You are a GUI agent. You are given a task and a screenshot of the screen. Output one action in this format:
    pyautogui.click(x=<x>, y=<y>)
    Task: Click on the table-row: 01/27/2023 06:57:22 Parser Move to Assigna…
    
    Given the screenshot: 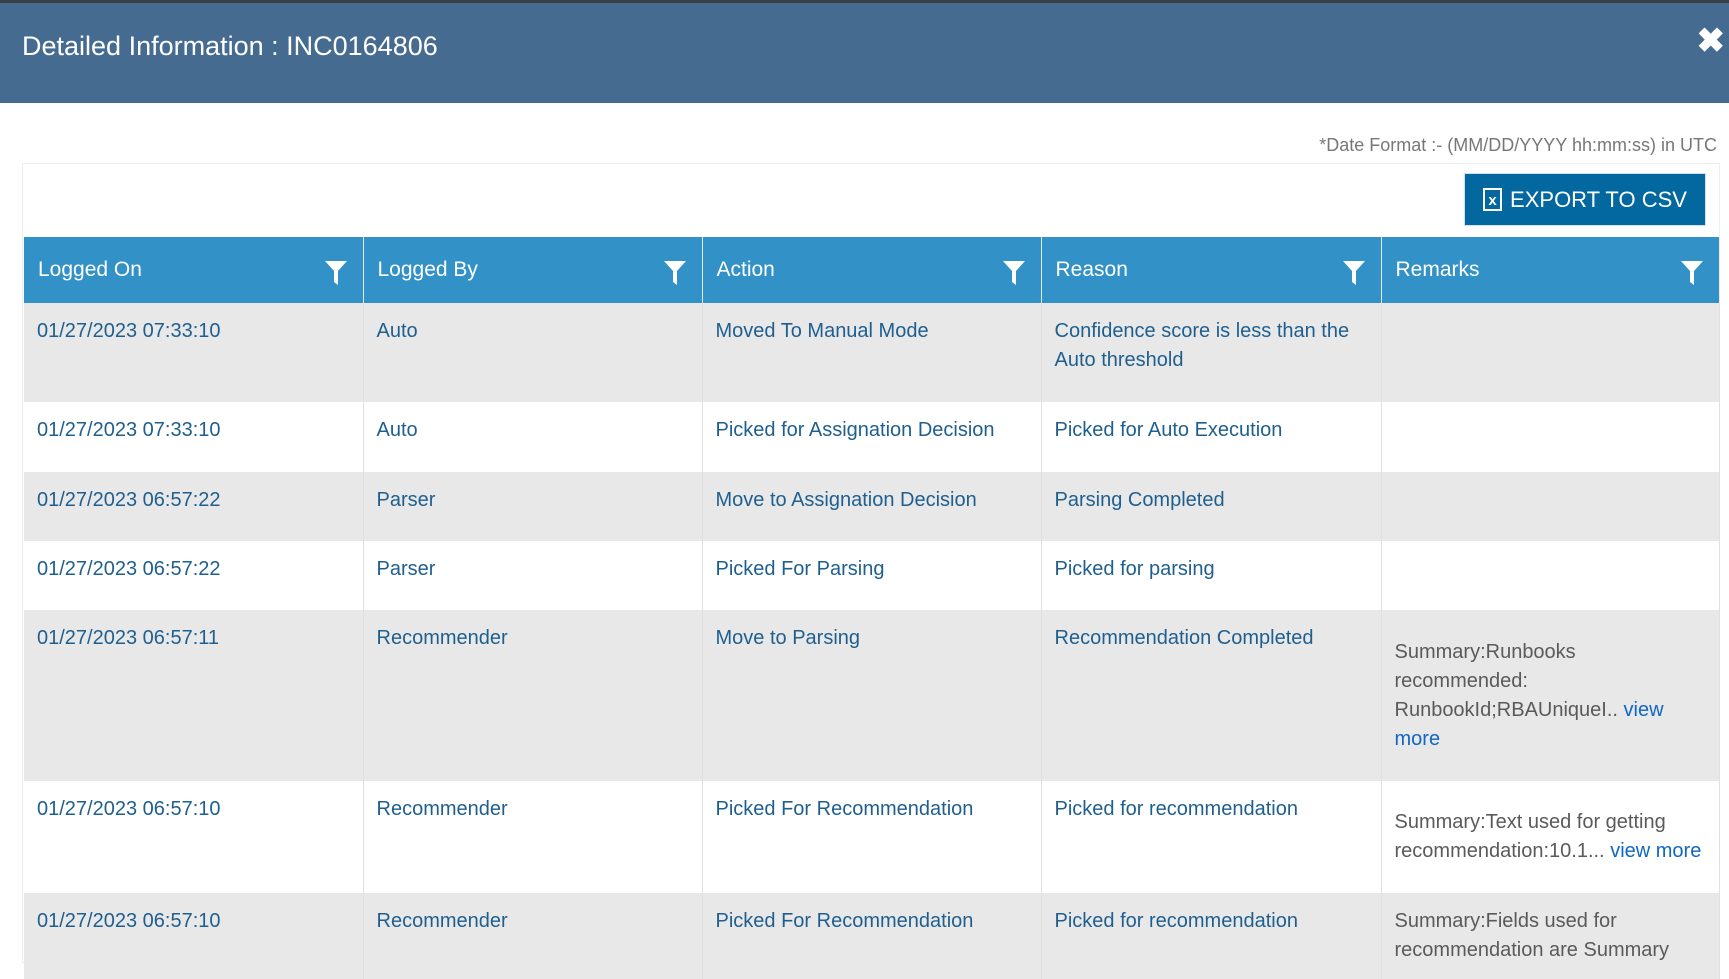 What is the action you would take?
    pyautogui.click(x=872, y=506)
    